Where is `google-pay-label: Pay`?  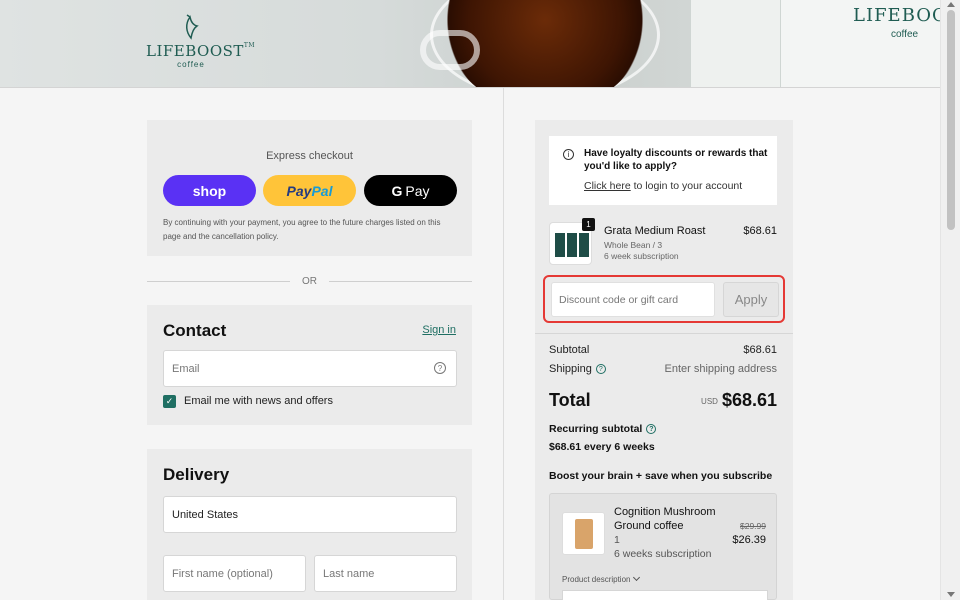 google-pay-label: Pay is located at coordinates (417, 190).